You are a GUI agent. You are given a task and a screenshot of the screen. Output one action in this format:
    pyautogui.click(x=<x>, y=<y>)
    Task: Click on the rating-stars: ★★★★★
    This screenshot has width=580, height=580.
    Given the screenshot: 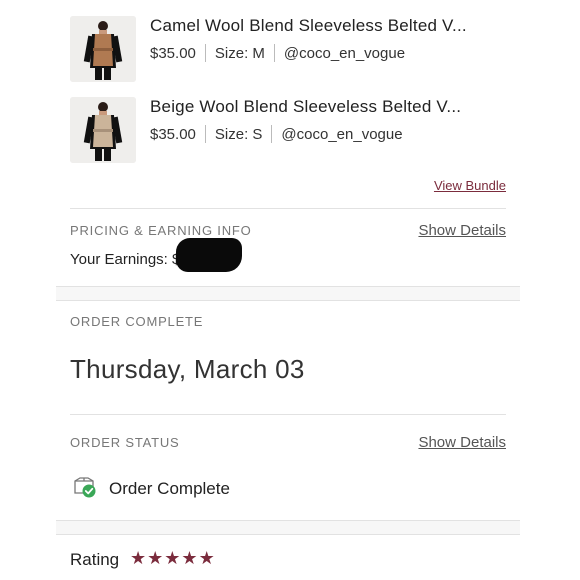 What is the action you would take?
    pyautogui.click(x=173, y=558)
    